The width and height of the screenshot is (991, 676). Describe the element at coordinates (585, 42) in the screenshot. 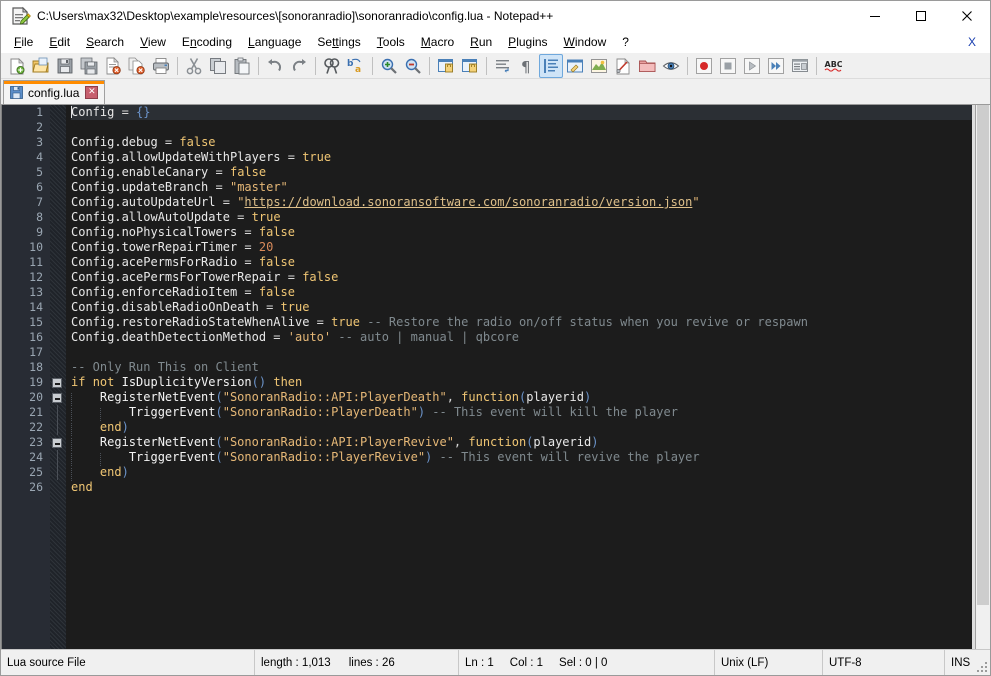

I see `menu-window: Window` at that location.